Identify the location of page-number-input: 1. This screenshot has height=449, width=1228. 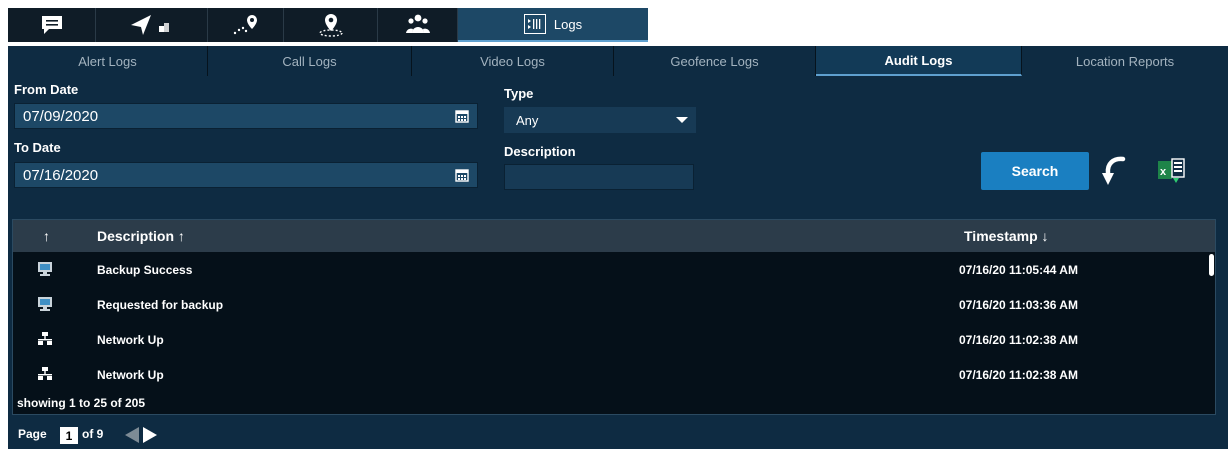
(69, 435).